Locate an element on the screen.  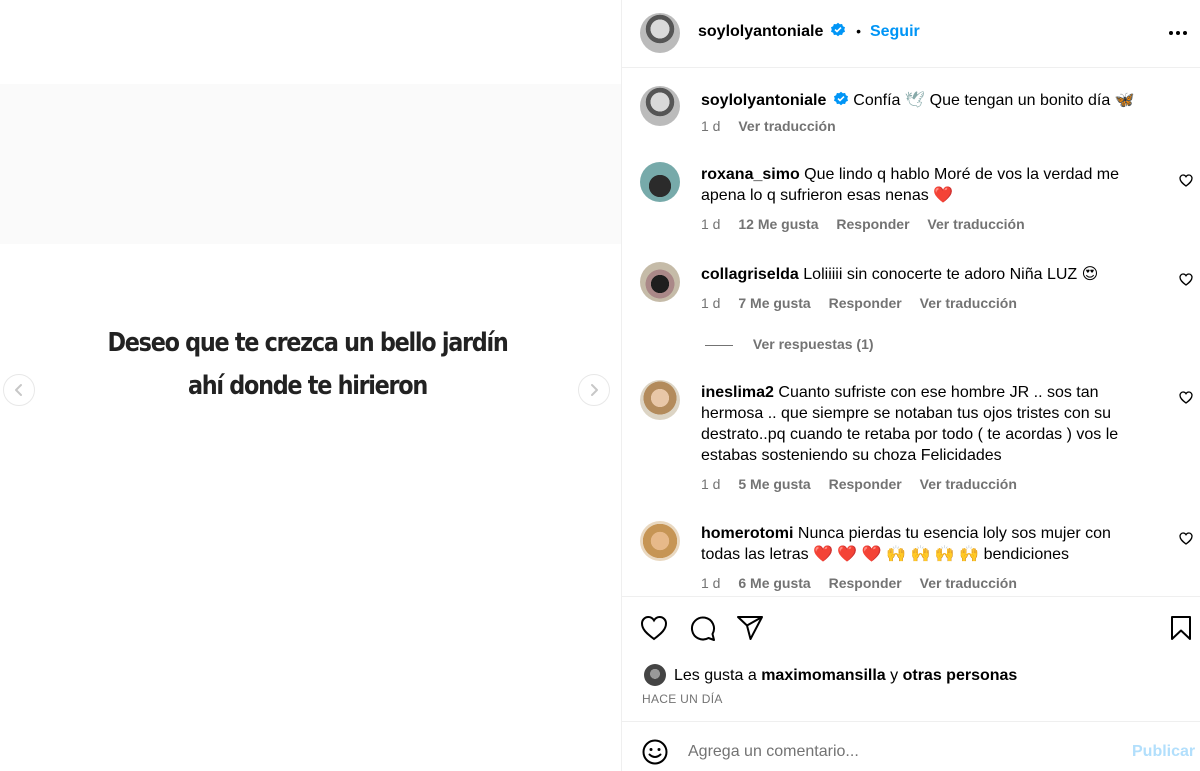
caption-time: 1 d is located at coordinates (711, 126).